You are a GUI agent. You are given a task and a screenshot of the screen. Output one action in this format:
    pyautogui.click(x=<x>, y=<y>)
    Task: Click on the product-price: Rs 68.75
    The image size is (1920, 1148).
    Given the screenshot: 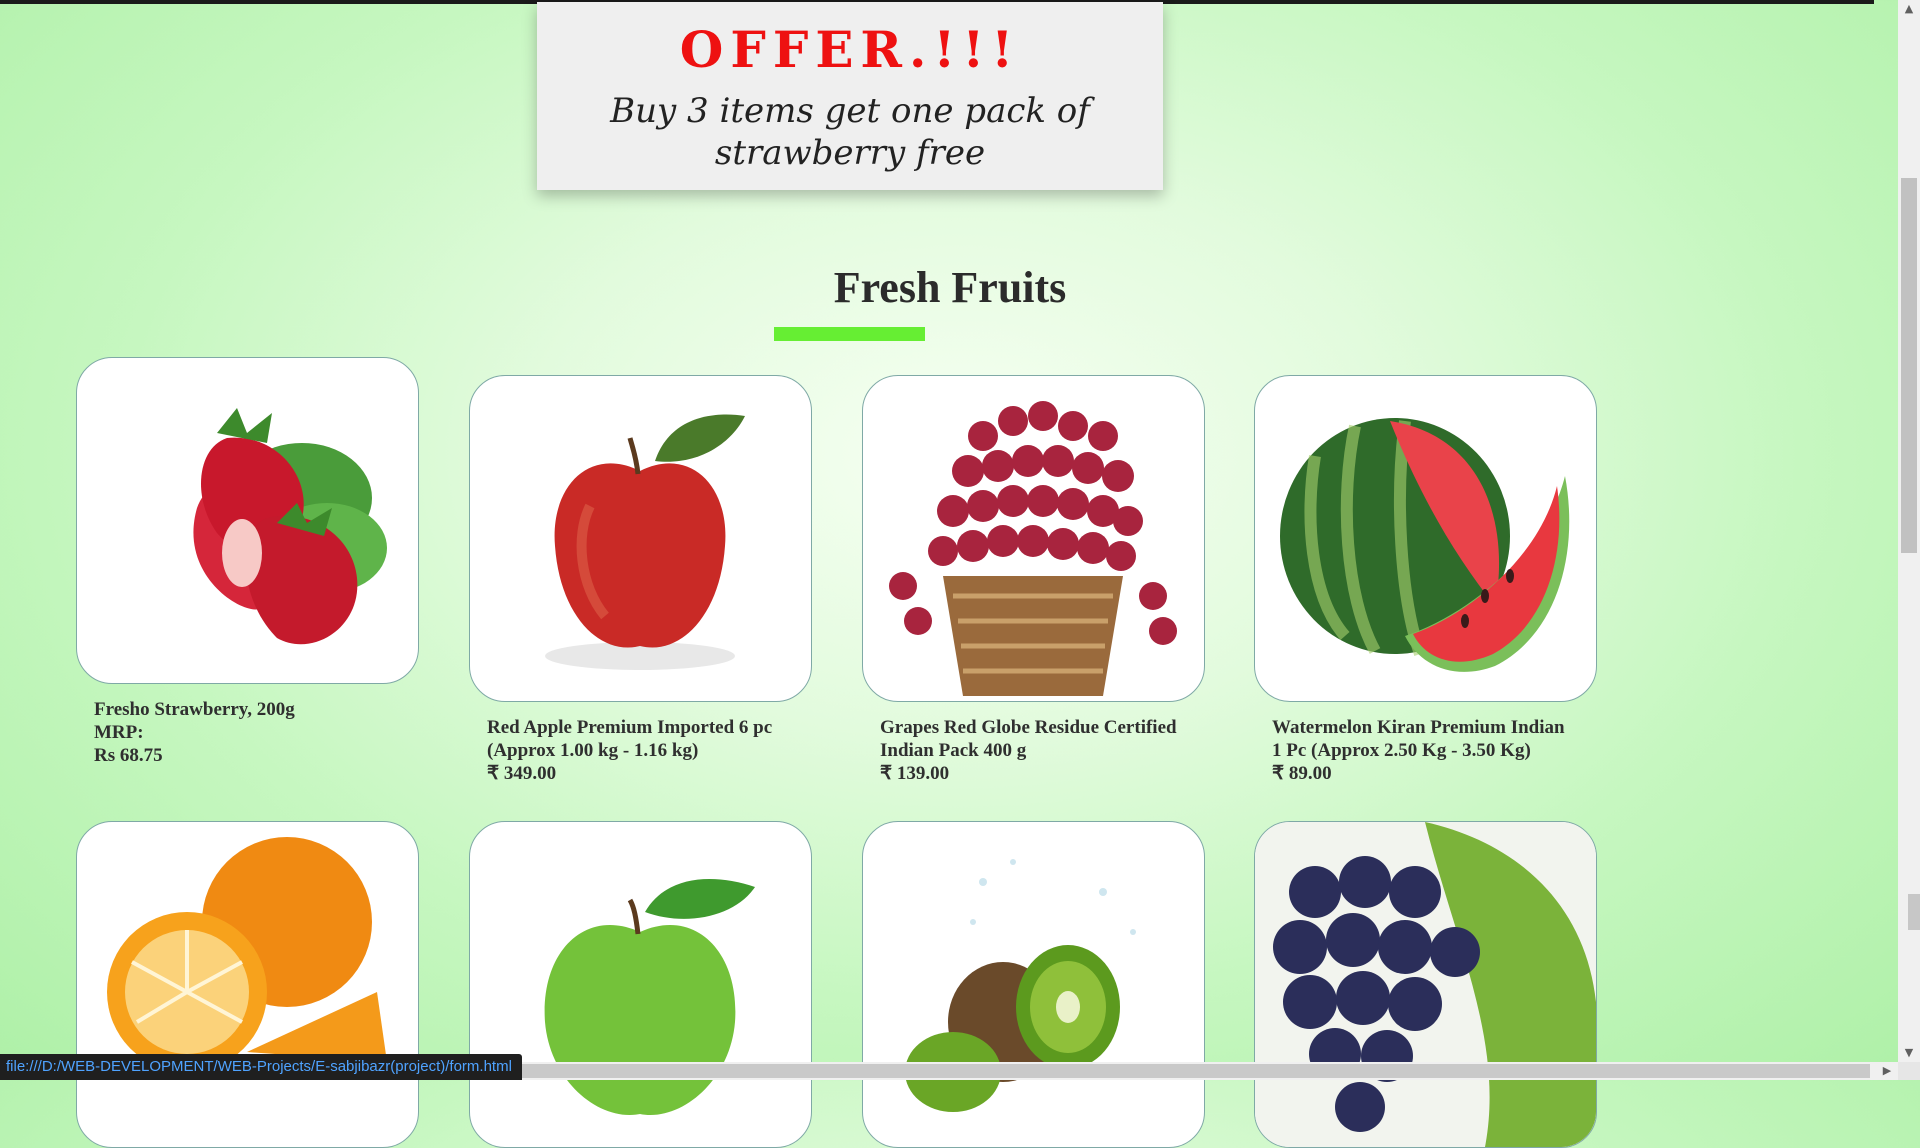 What is the action you would take?
    pyautogui.click(x=128, y=755)
    